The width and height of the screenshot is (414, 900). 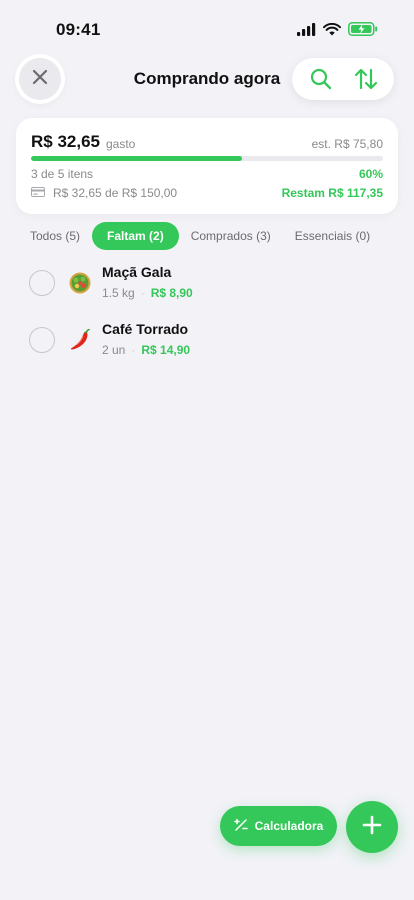 What do you see at coordinates (343, 79) in the screenshot?
I see `header-actions` at bounding box center [343, 79].